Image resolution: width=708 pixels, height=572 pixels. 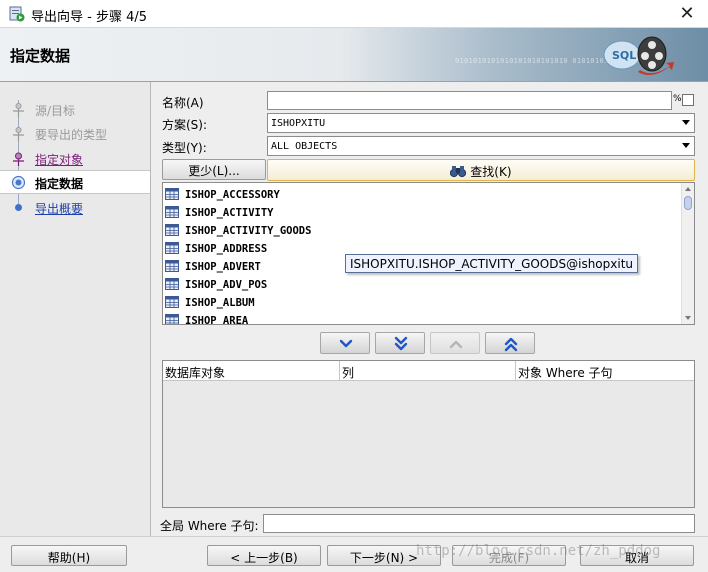 What do you see at coordinates (75, 133) in the screenshot?
I see `step-export-types: 要导出的类型` at bounding box center [75, 133].